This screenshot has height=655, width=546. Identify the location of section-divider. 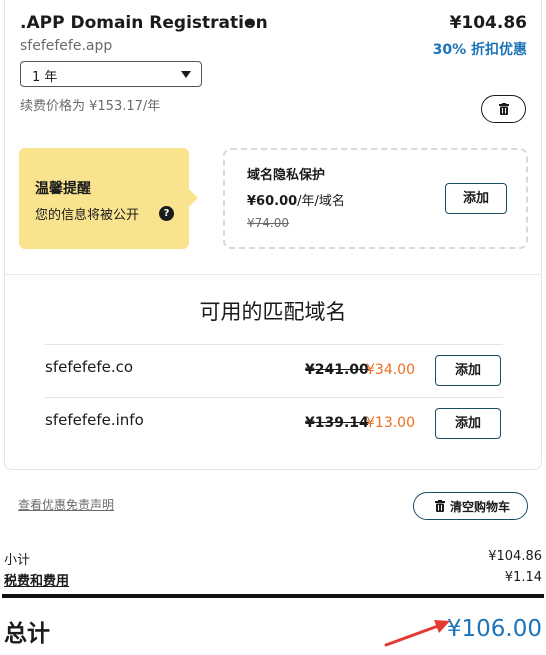
(273, 274).